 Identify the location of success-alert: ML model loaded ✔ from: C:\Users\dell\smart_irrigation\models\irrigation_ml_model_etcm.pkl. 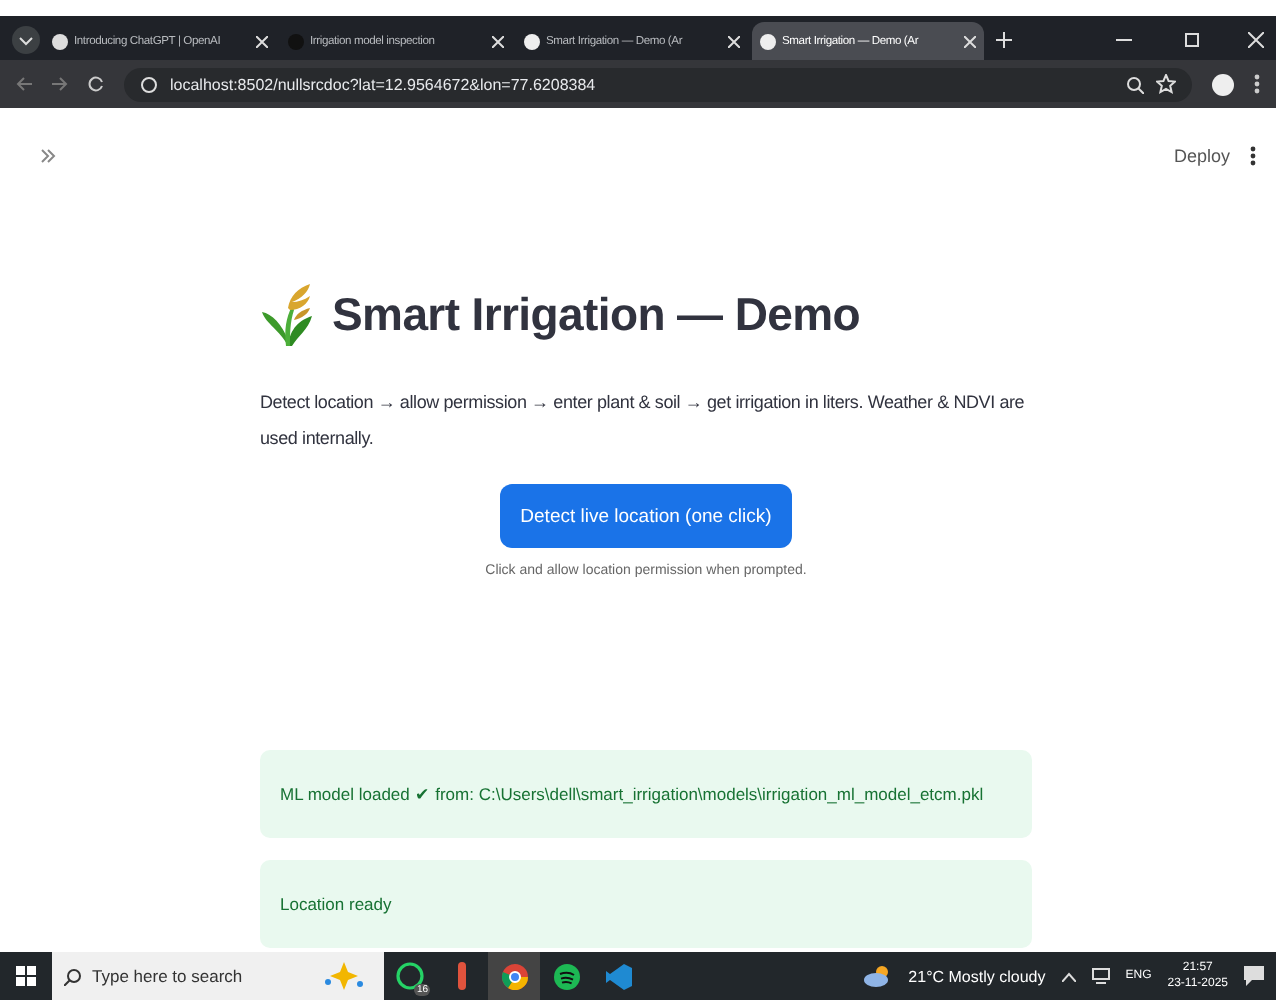
(646, 794).